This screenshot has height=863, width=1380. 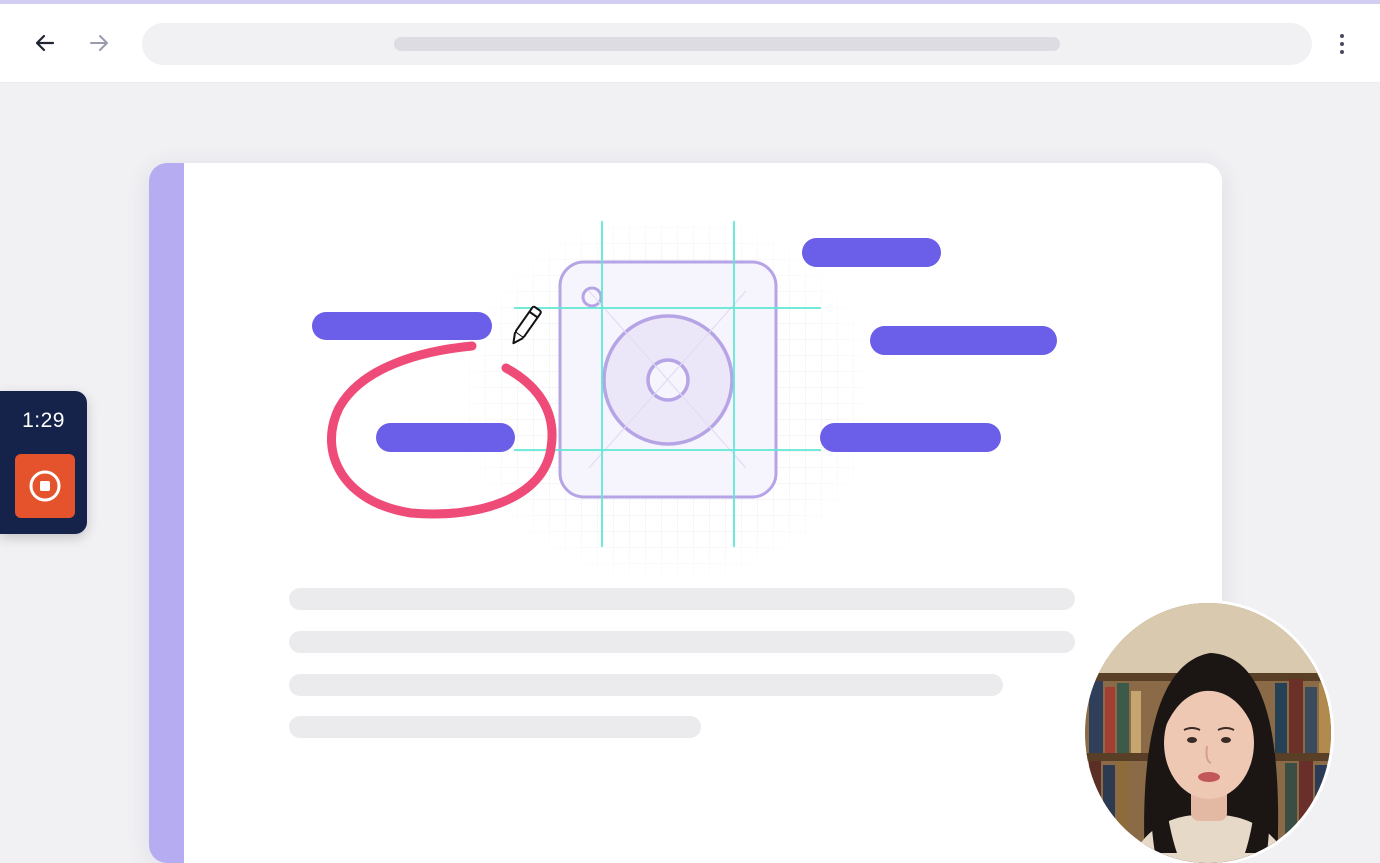 I want to click on url-placeholder, so click(x=727, y=44).